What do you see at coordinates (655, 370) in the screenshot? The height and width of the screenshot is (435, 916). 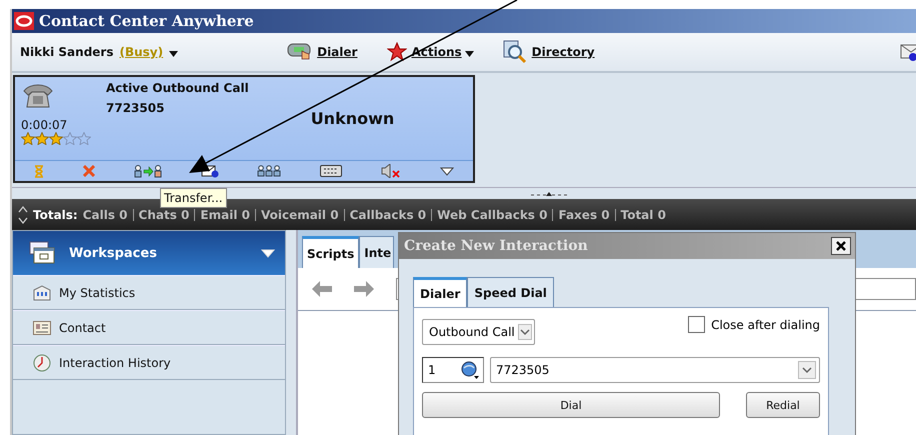 I see `phone-number-field: 7723505` at bounding box center [655, 370].